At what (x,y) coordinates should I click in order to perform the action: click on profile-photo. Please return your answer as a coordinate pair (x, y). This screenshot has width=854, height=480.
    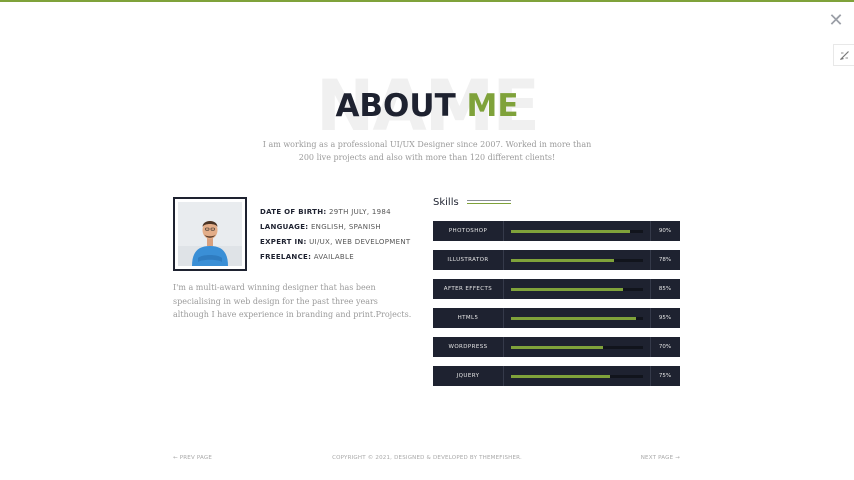
    Looking at the image, I should click on (210, 234).